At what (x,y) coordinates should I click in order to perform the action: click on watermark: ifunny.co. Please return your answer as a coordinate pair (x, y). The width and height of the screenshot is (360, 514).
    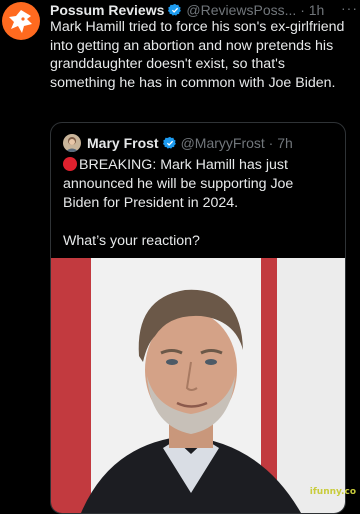
    Looking at the image, I should click on (332, 492).